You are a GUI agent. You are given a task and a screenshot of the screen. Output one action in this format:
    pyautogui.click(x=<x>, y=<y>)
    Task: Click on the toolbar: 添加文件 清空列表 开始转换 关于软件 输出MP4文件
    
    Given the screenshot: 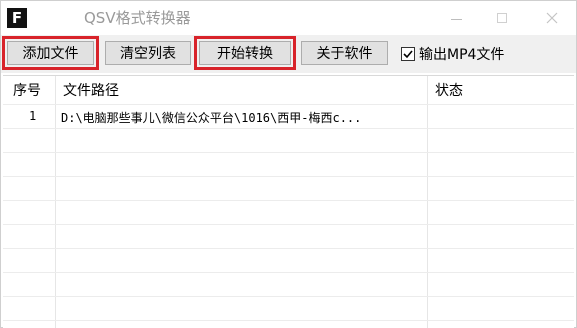 What is the action you would take?
    pyautogui.click(x=288, y=54)
    